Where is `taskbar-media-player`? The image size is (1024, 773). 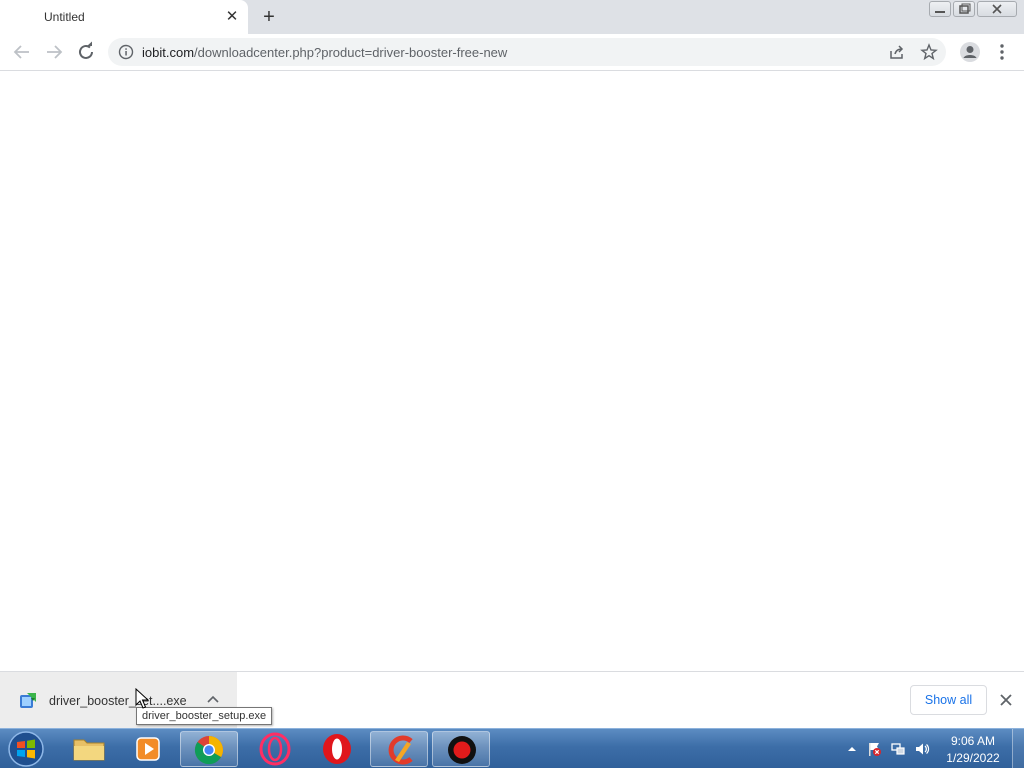 taskbar-media-player is located at coordinates (149, 749).